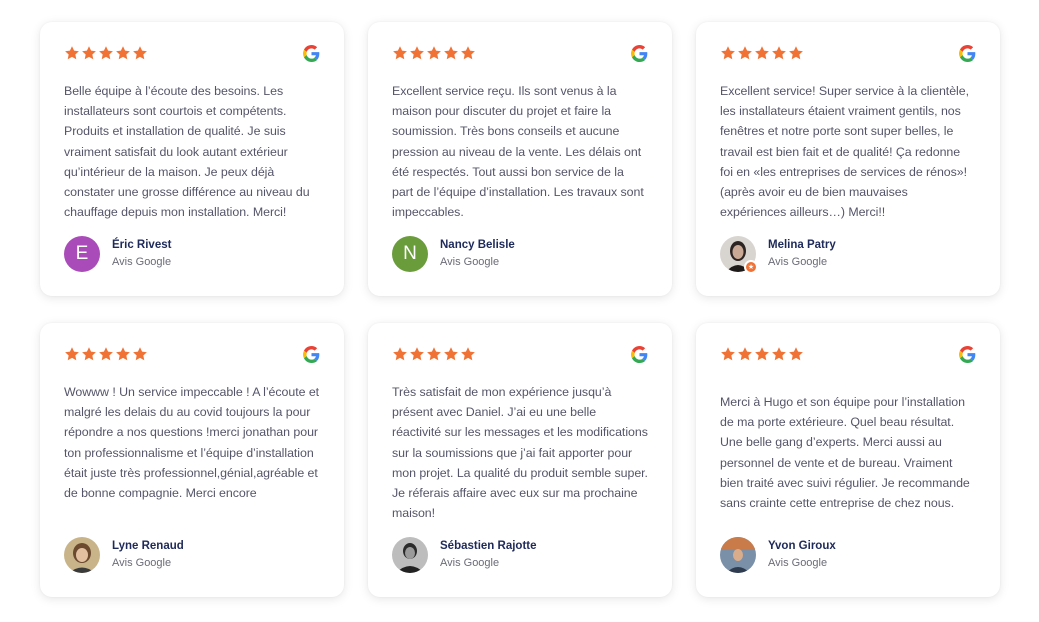 The height and width of the screenshot is (622, 1039). I want to click on review-author: N Nancy Belisle Avis Google, so click(453, 254).